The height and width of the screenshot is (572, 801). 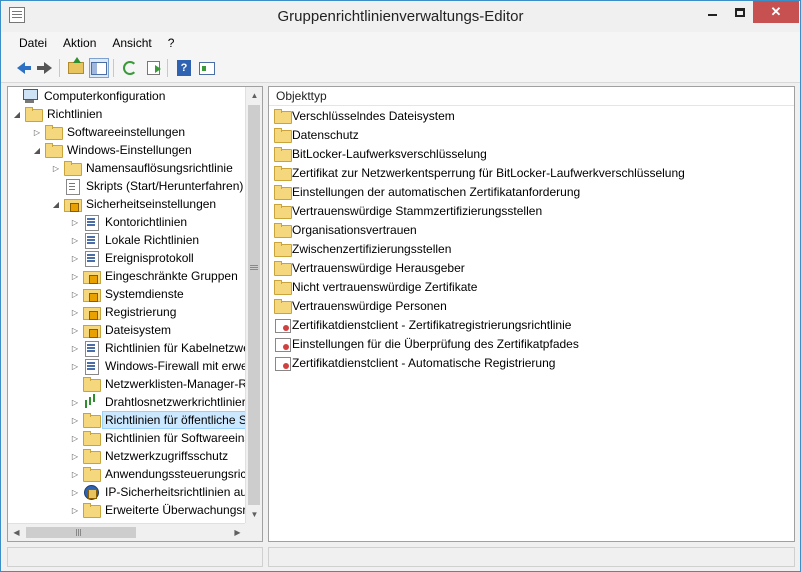 What do you see at coordinates (400, 16) in the screenshot?
I see `title-bar: Gruppenrichtlinienverwaltungs-Editor ✕` at bounding box center [400, 16].